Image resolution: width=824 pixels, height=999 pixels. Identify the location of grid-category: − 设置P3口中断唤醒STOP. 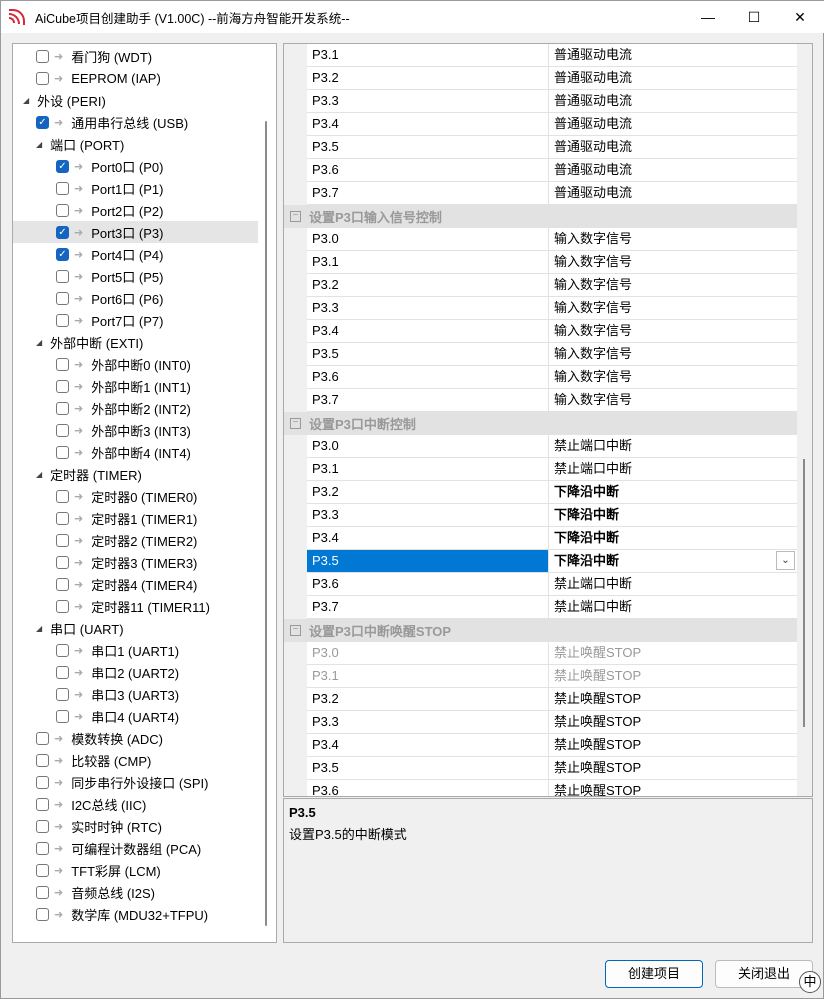
(540, 630).